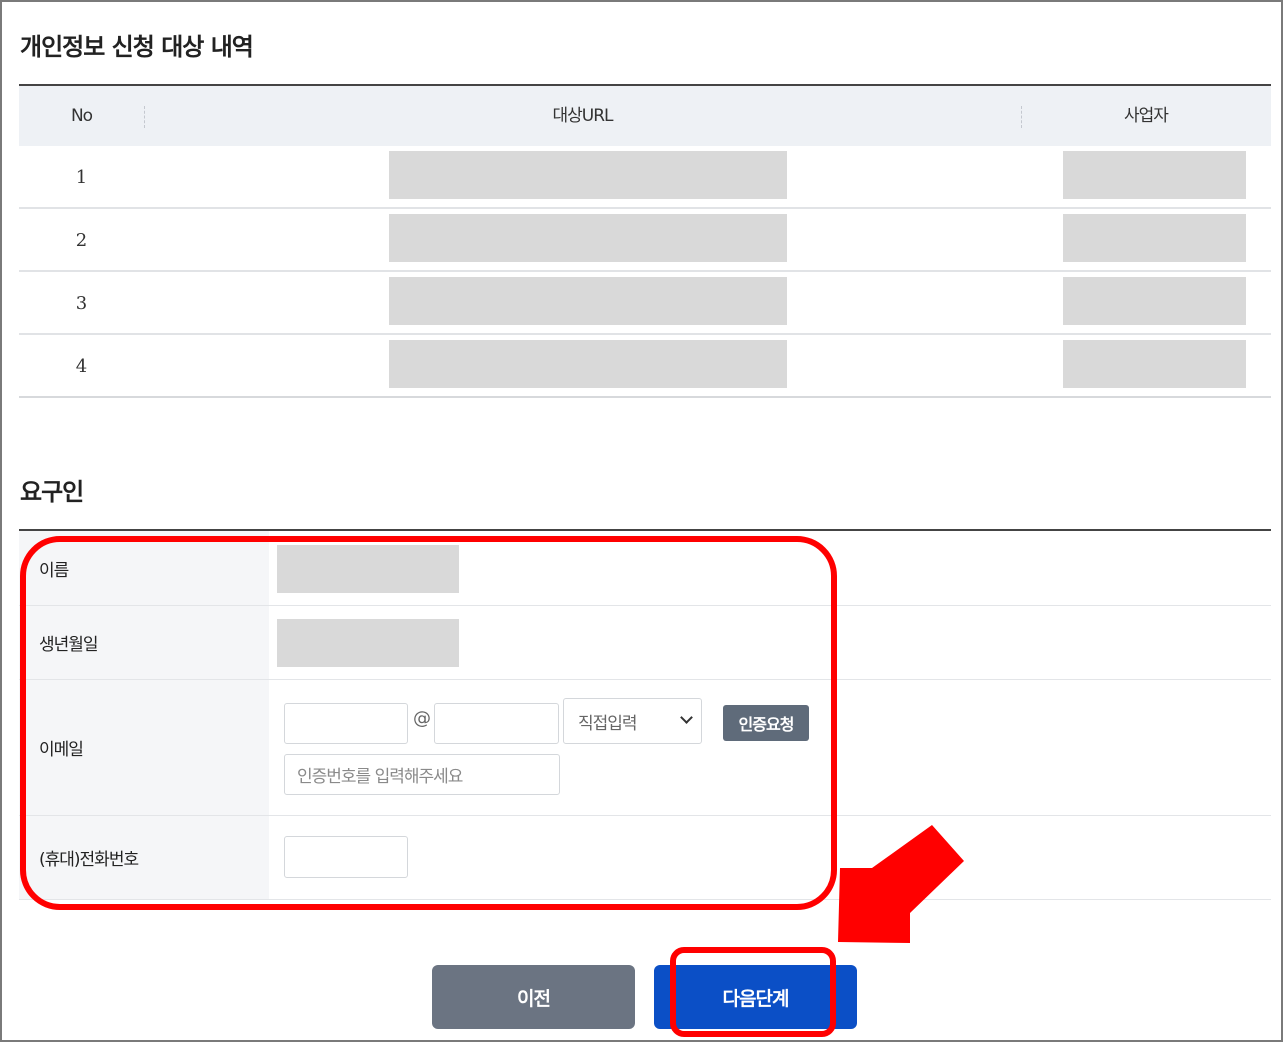 This screenshot has width=1283, height=1042. Describe the element at coordinates (753, 992) in the screenshot. I see `annotation-highlight-next` at that location.